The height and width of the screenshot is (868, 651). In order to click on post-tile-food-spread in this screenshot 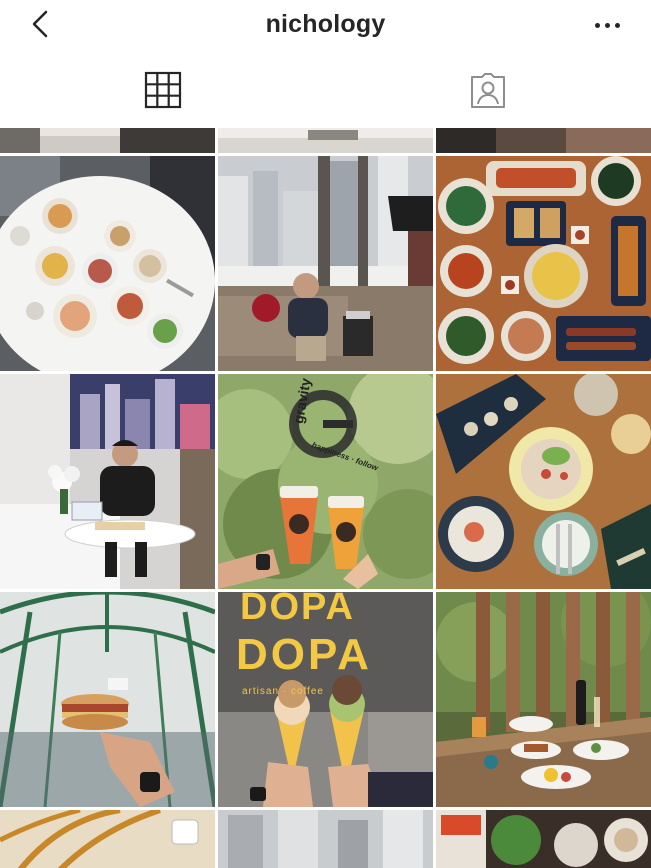, I will do `click(543, 263)`.